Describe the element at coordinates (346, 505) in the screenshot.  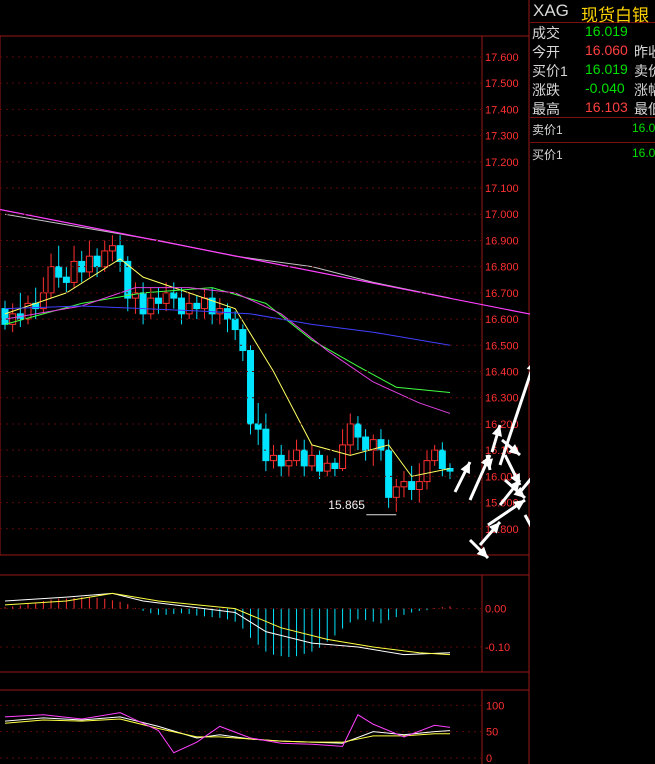
I see `low-price-label: 15.865` at that location.